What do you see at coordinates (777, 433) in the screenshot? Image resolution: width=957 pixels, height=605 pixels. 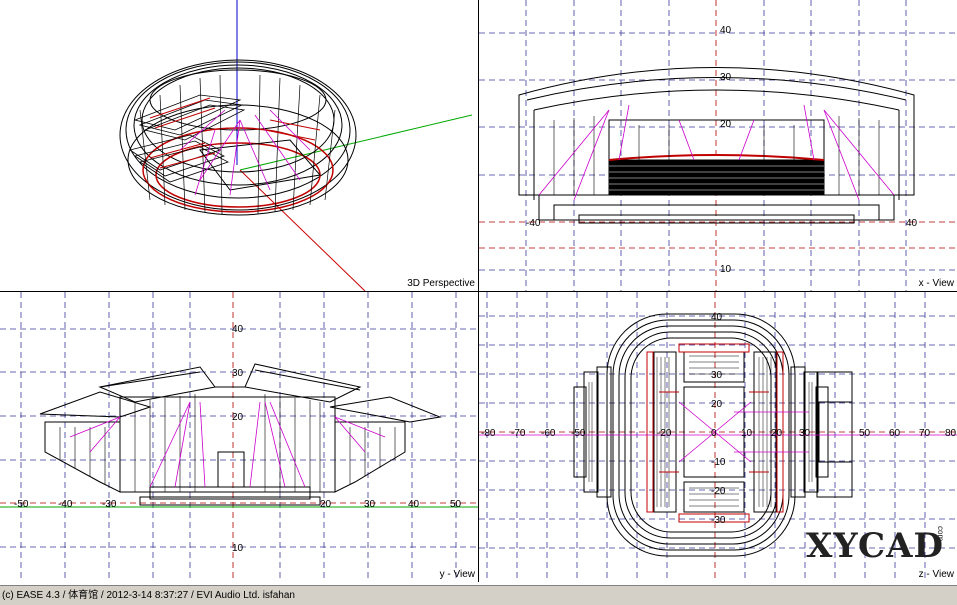 I see `zview-xtick-20: 20` at bounding box center [777, 433].